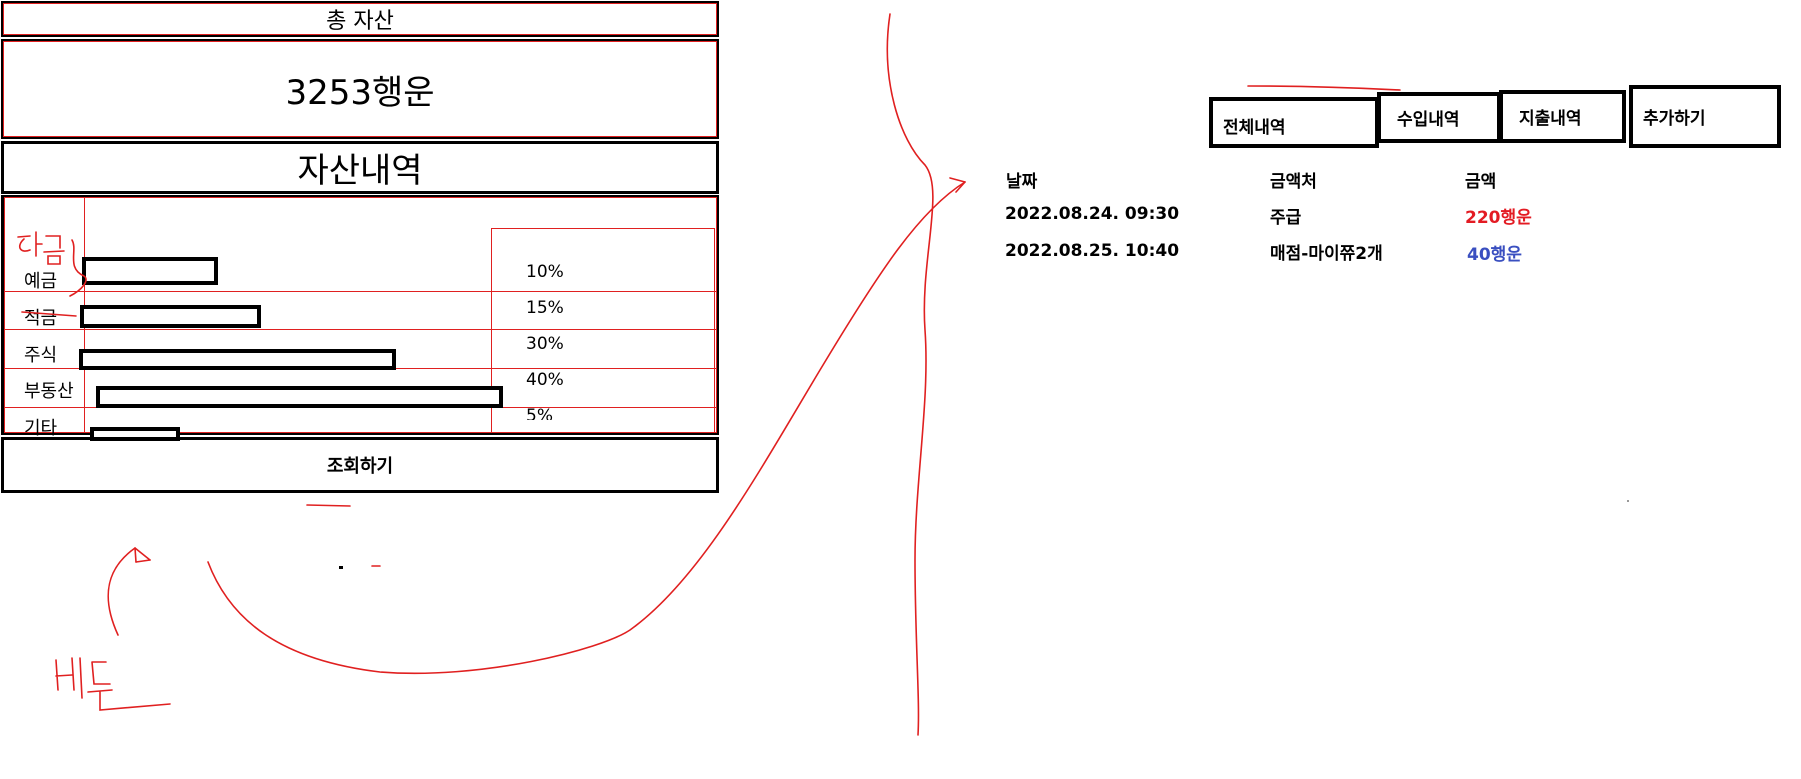 The image size is (1801, 779). I want to click on tabs-underline-stroke, so click(1324, 88).